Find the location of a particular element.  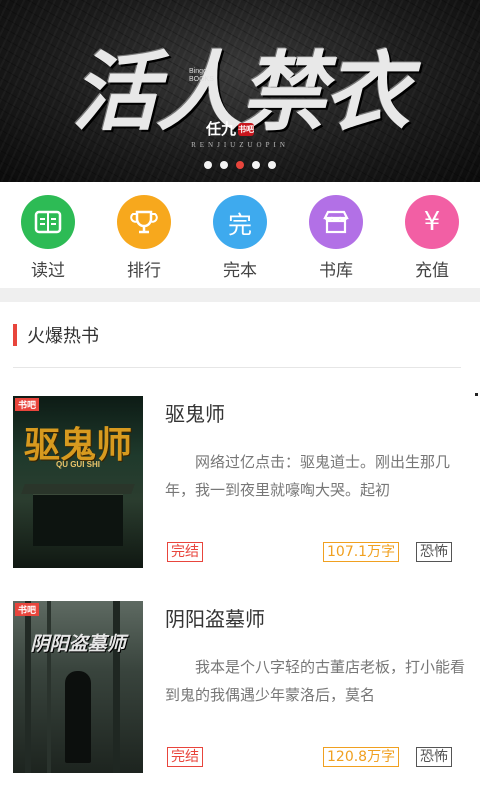

book-title: 阴阳盗墓师 is located at coordinates (215, 617).